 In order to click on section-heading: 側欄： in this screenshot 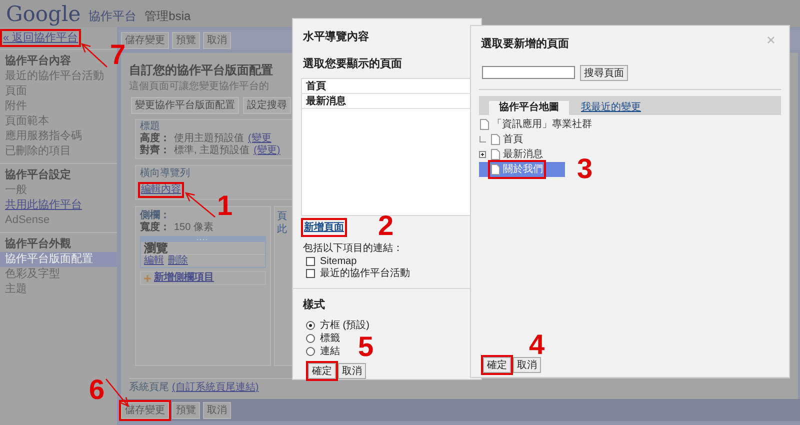, I will do `click(155, 215)`.